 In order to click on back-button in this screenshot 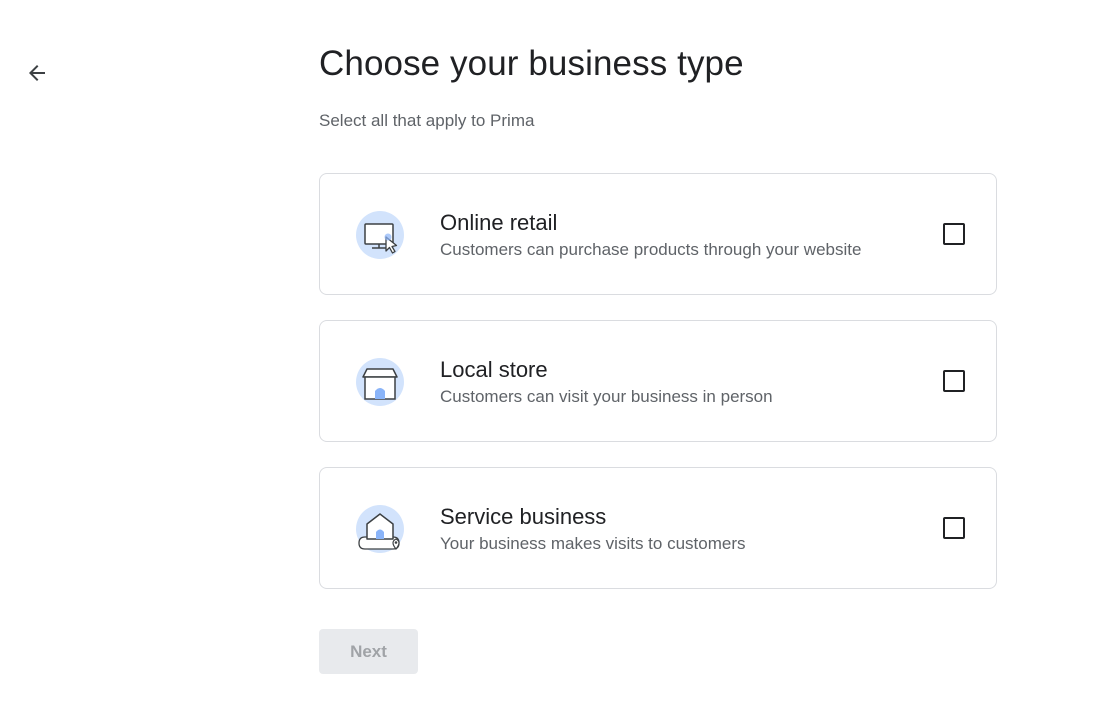, I will do `click(37, 73)`.